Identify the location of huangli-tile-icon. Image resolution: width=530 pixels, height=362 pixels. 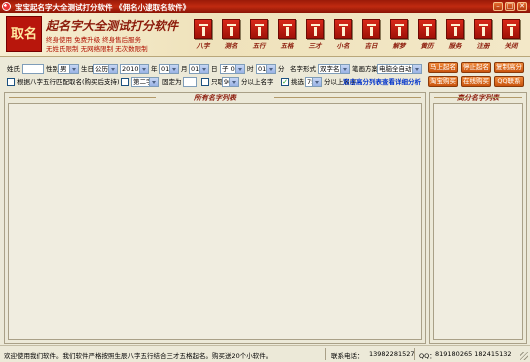
(427, 29).